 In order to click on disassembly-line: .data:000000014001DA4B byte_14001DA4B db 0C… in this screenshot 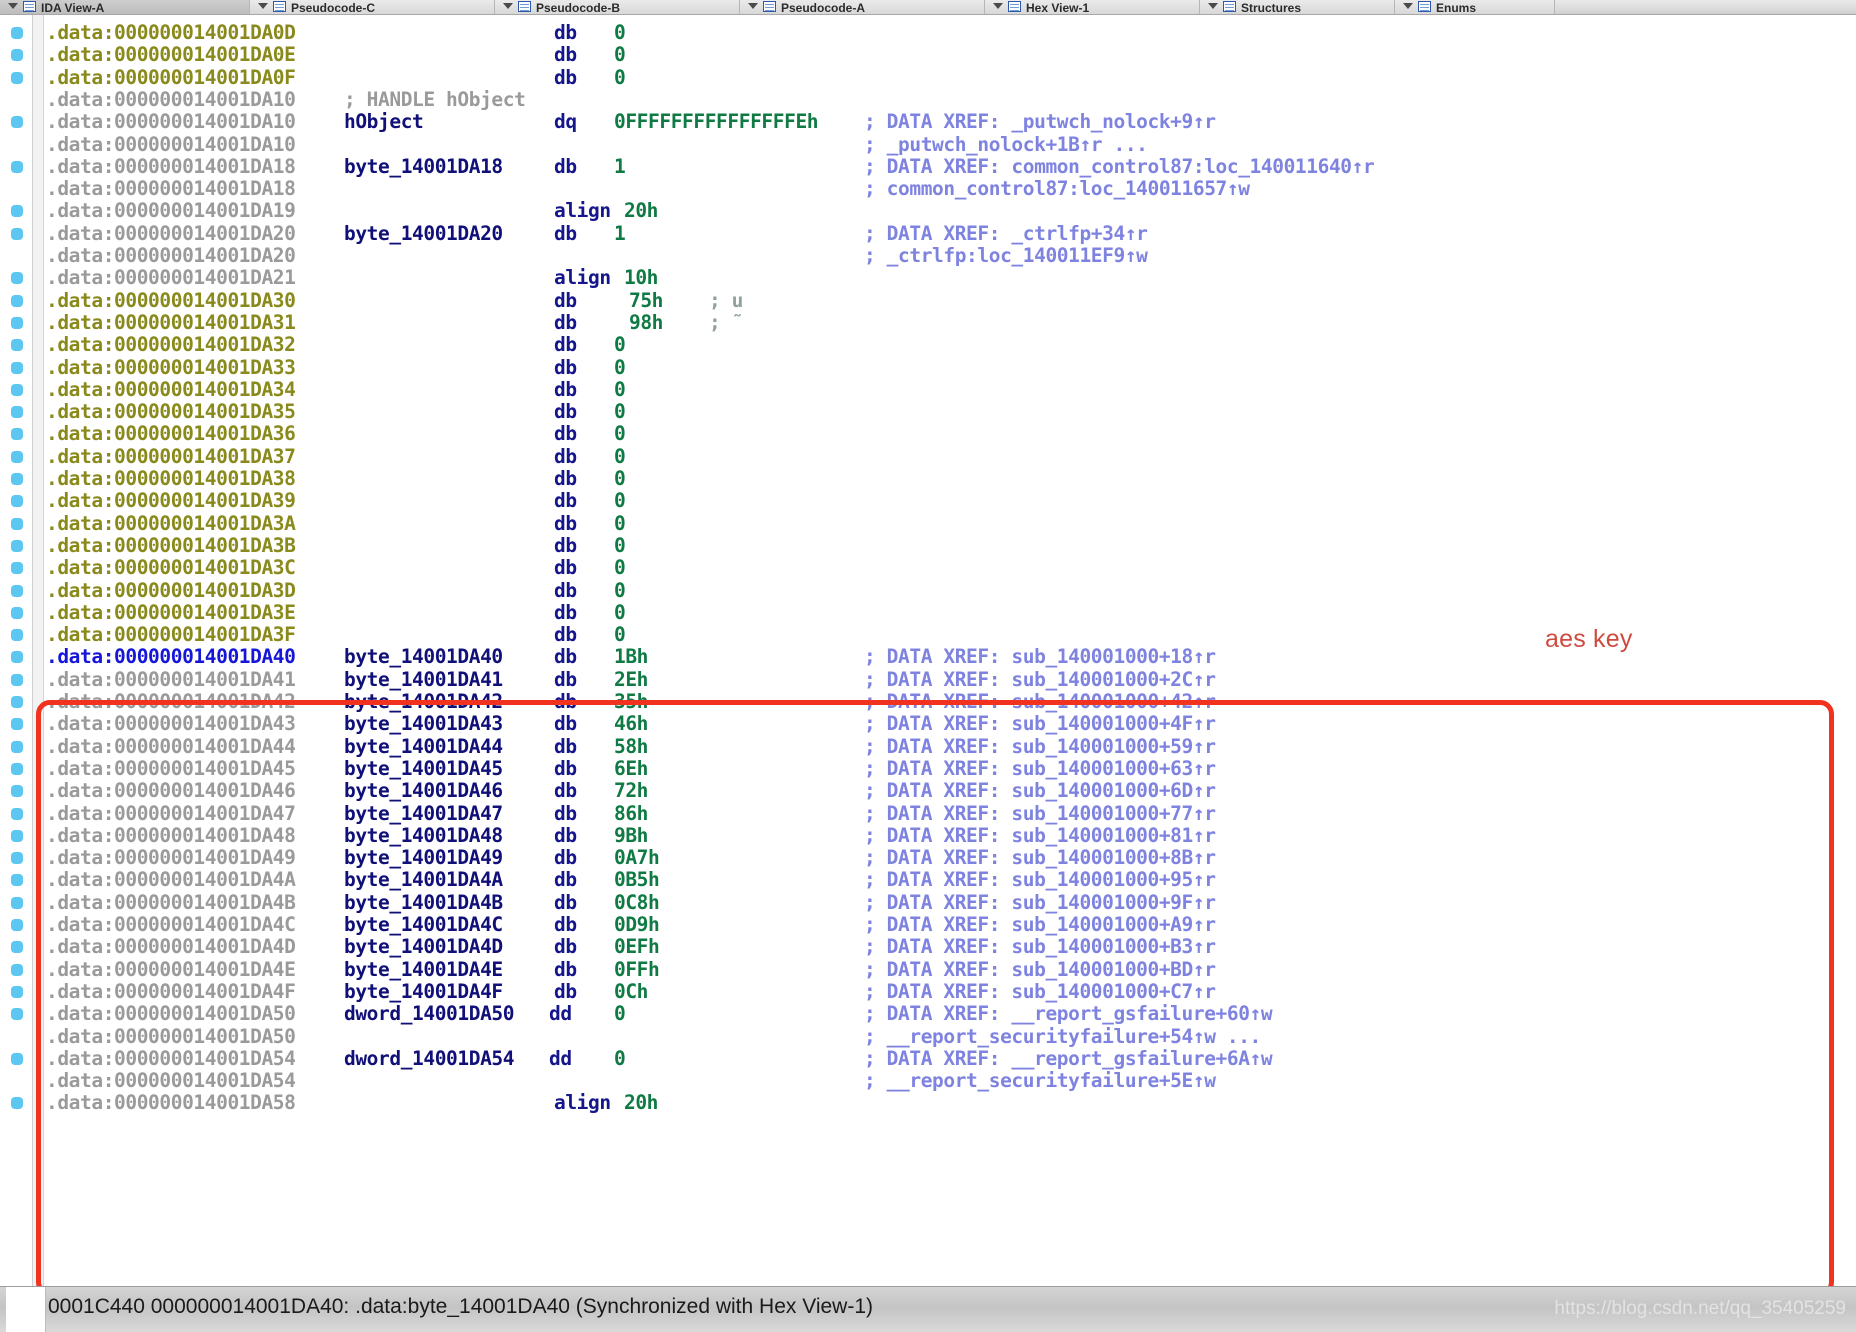, I will do `click(950, 902)`.